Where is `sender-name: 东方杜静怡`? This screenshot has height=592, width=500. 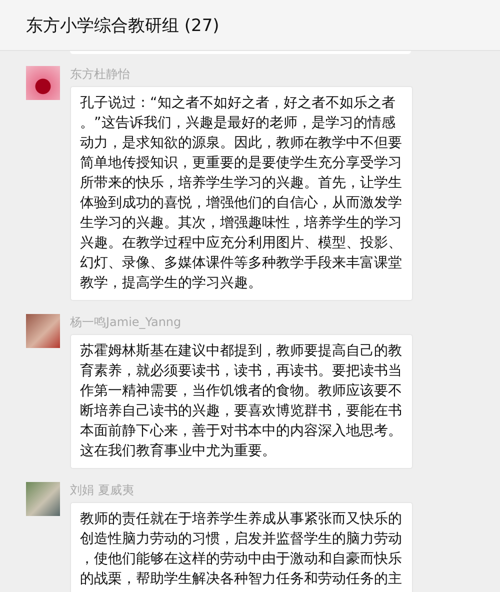 sender-name: 东方杜静怡 is located at coordinates (100, 74).